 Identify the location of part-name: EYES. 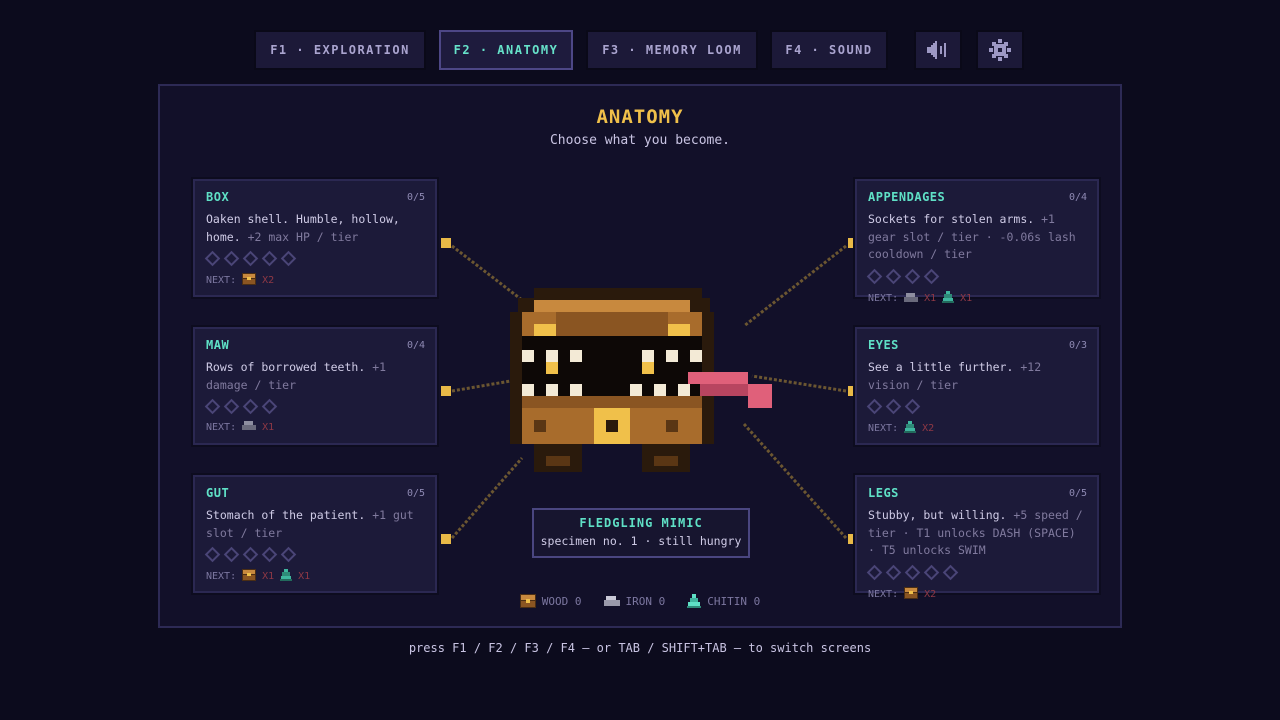
(883, 345).